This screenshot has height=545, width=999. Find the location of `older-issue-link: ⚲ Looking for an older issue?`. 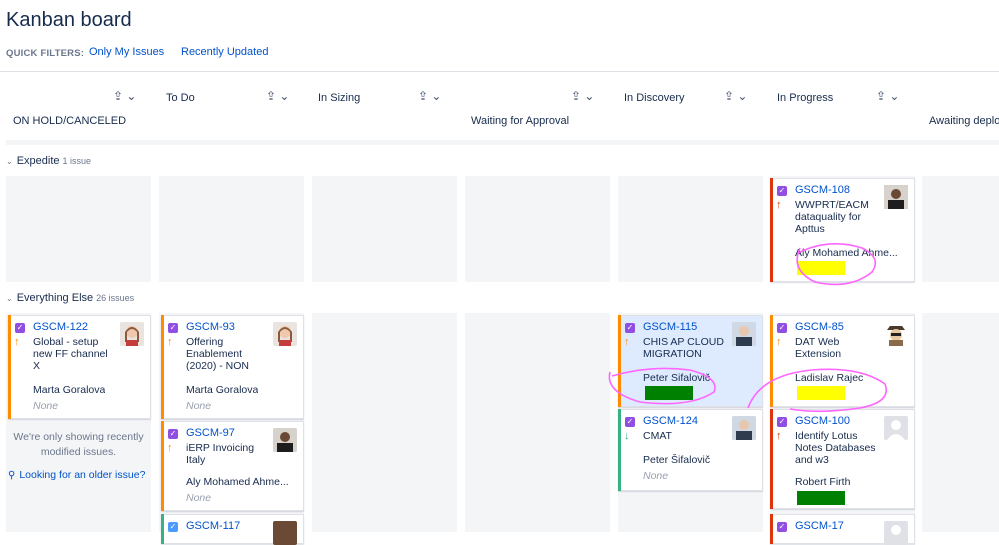

older-issue-link: ⚲ Looking for an older issue? is located at coordinates (76, 475).